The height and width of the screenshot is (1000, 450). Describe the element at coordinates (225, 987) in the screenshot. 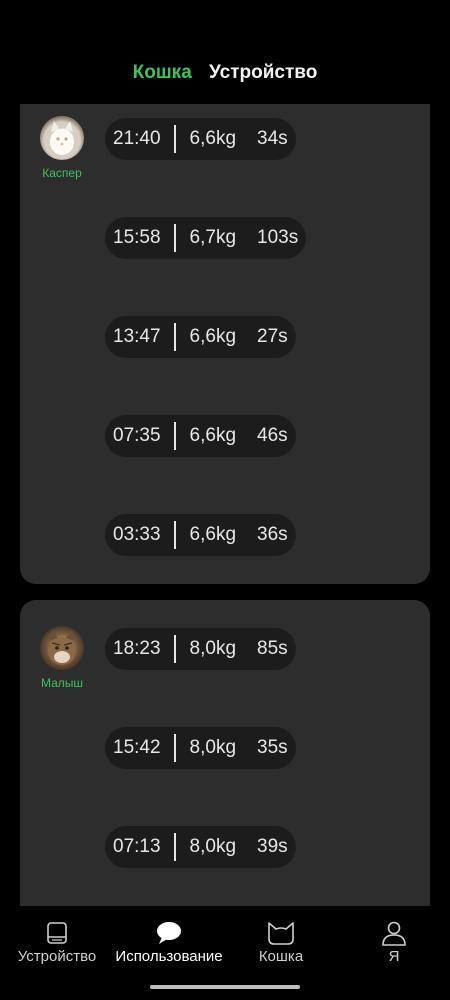

I see `home-indicator` at that location.